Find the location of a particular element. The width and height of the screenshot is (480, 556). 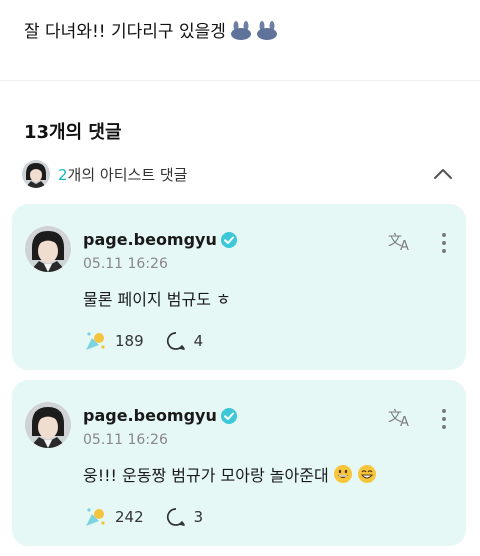

comment-body: 웅!!! 운동짱 범규가 모아랑 놀아준대 is located at coordinates (230, 474).